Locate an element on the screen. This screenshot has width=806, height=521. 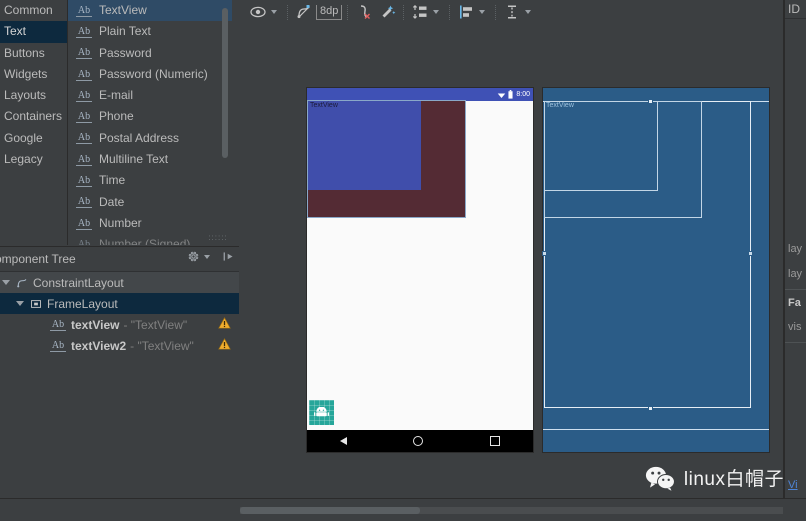
palette-item-number: Ab Number is located at coordinates (150, 223).